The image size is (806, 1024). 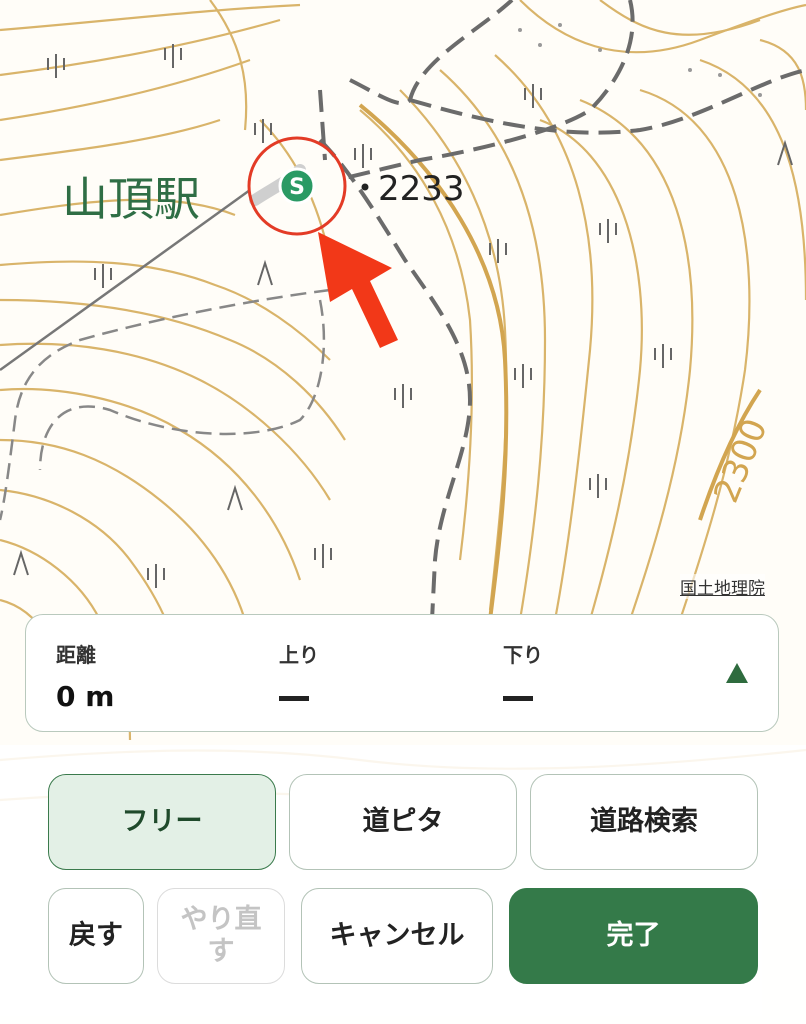 I want to click on descent-label: 下り, so click(x=523, y=655).